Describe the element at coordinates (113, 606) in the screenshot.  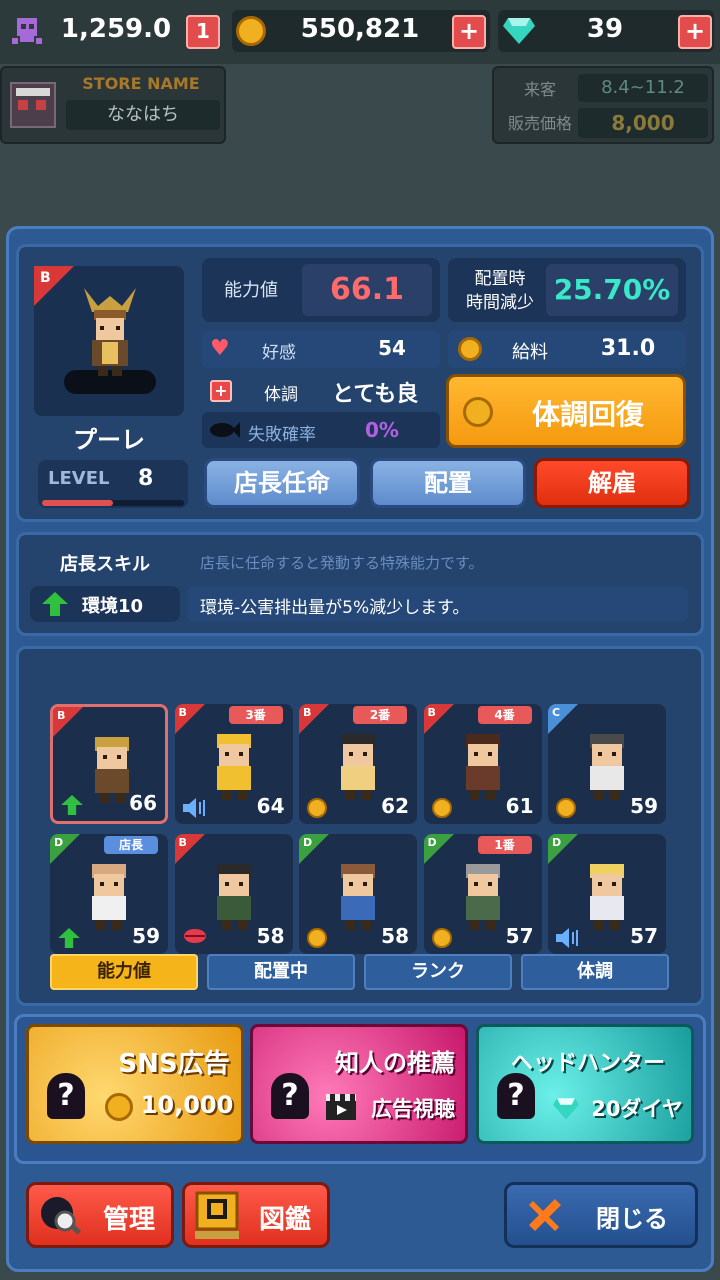
I see `skill-name: 環境10` at that location.